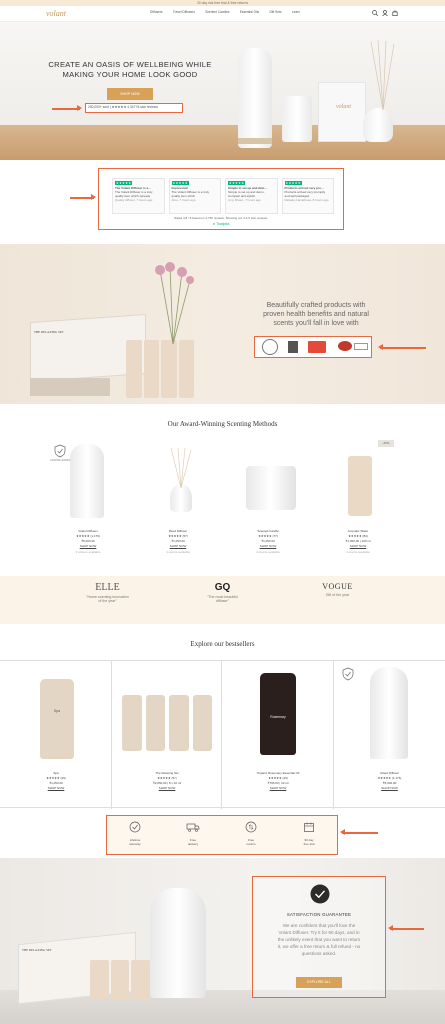  Describe the element at coordinates (184, 12) in the screenshot. I see `nav-link-travel: Travel Diffusers` at that location.